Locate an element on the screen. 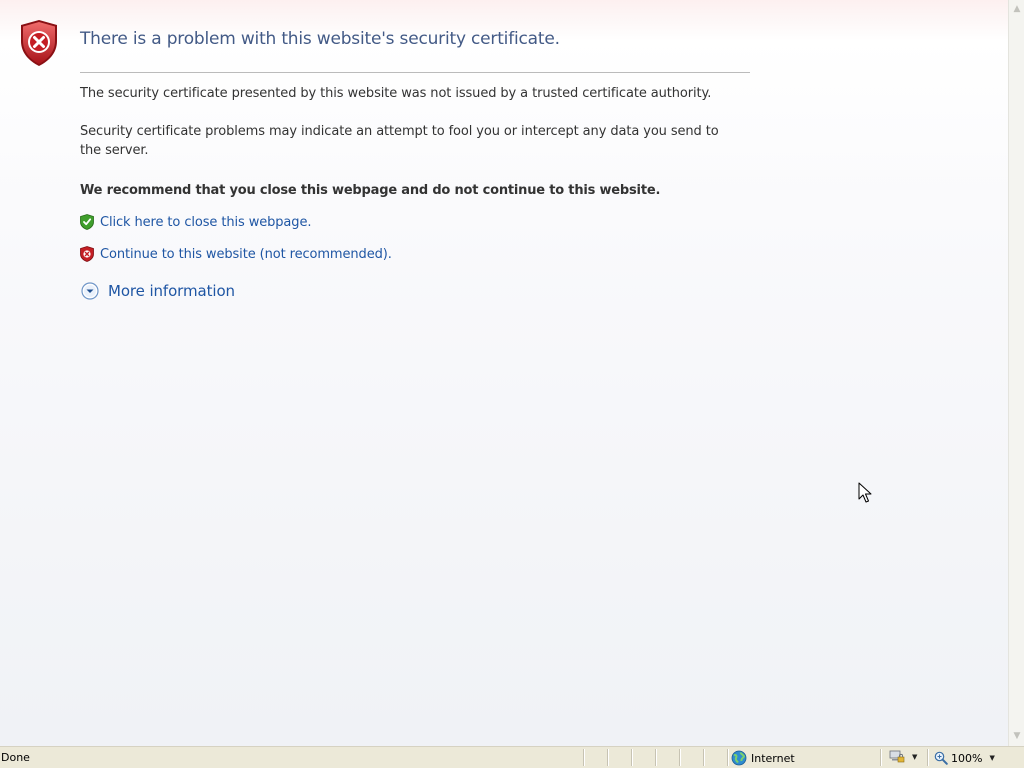 This screenshot has height=768, width=1024. protected-mode-indicator: ▼ is located at coordinates (903, 757).